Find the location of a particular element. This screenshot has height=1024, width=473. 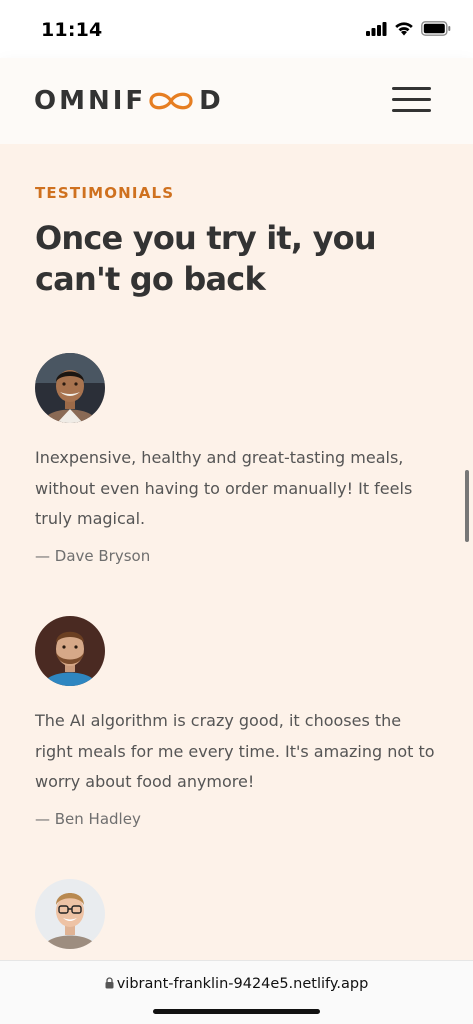

testimonial-author: — Dave Bryson is located at coordinates (93, 555).